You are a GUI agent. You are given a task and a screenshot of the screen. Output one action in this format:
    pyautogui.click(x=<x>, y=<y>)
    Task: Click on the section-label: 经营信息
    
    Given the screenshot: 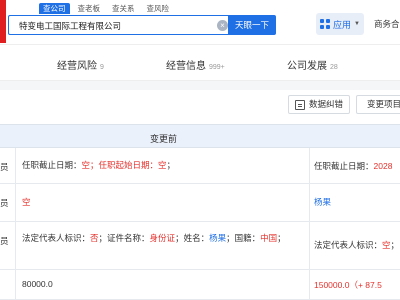 What is the action you would take?
    pyautogui.click(x=186, y=66)
    